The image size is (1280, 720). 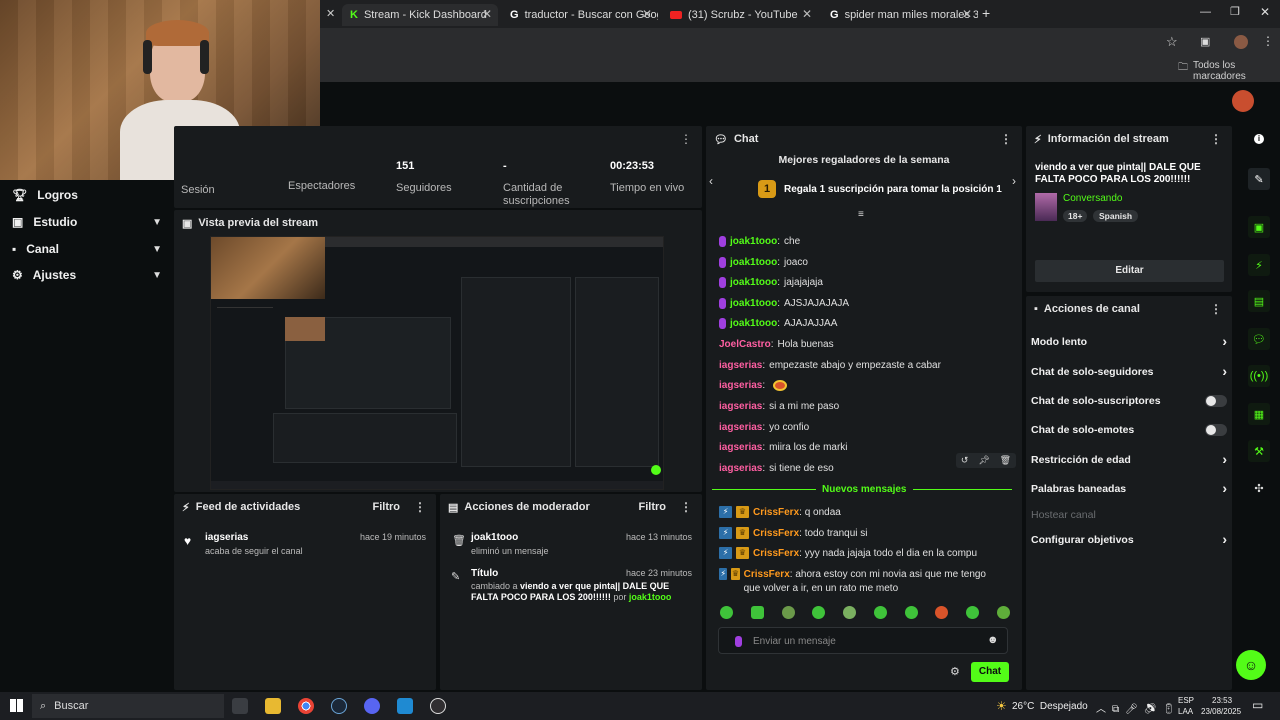 What do you see at coordinates (87, 249) in the screenshot?
I see `sidebar-item-canal: ▪ Canal ▼` at bounding box center [87, 249].